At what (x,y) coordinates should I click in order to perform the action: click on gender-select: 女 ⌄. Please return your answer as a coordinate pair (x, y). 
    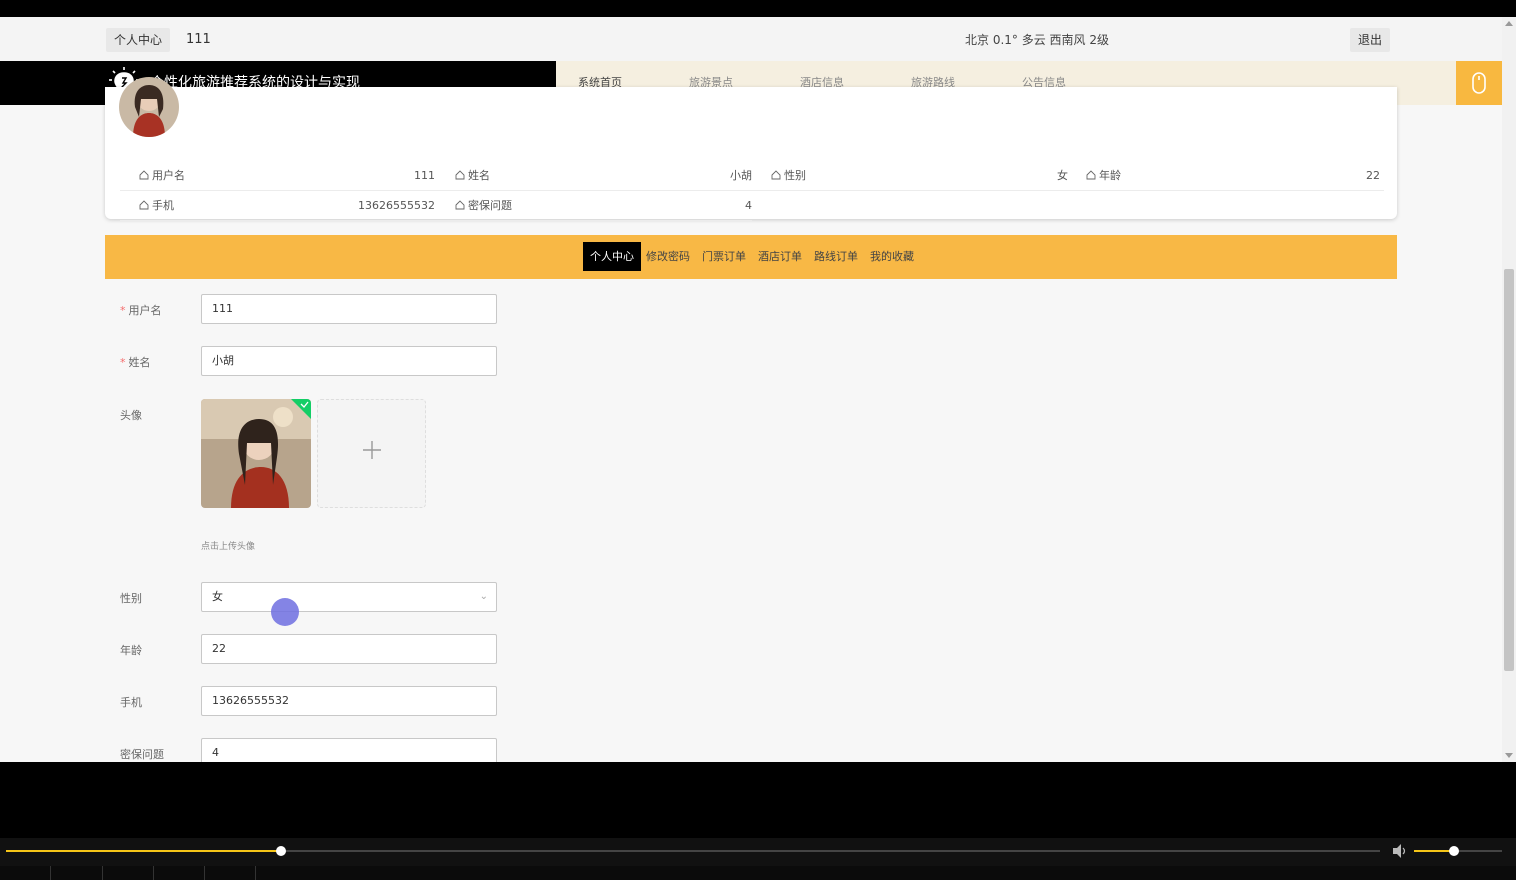
    Looking at the image, I should click on (349, 597).